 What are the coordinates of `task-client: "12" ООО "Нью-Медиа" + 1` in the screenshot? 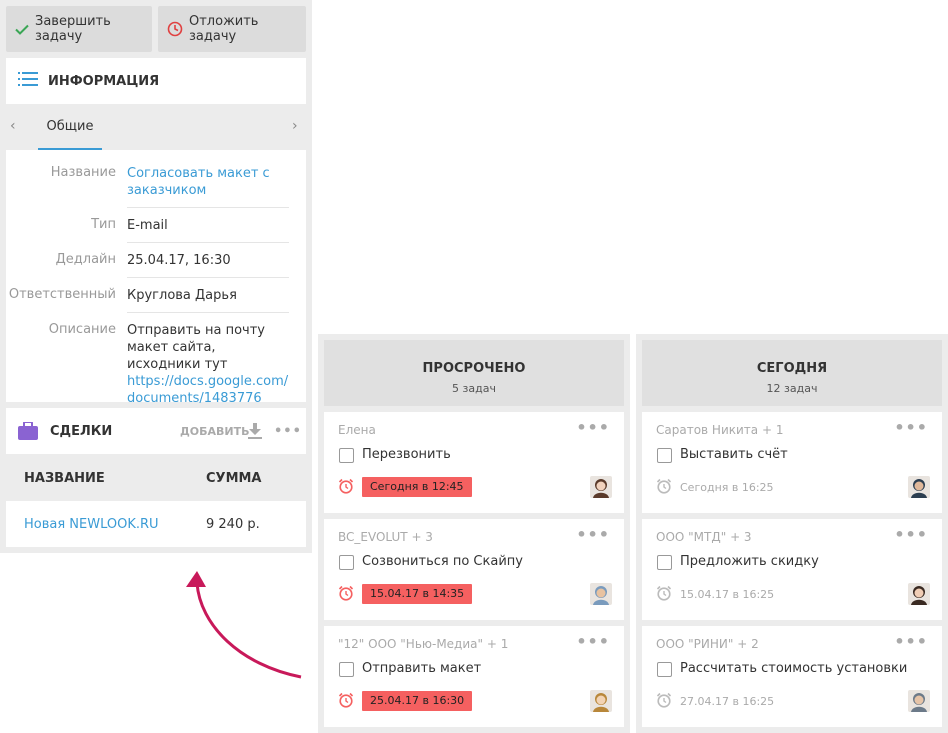 It's located at (423, 644).